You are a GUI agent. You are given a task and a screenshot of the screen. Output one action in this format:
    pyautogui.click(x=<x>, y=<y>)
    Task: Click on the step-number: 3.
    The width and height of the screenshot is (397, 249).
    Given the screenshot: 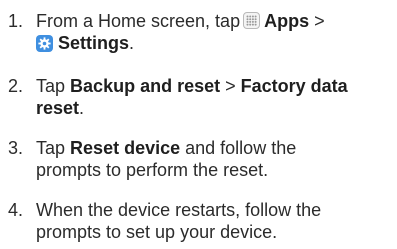 What is the action you would take?
    pyautogui.click(x=16, y=148)
    